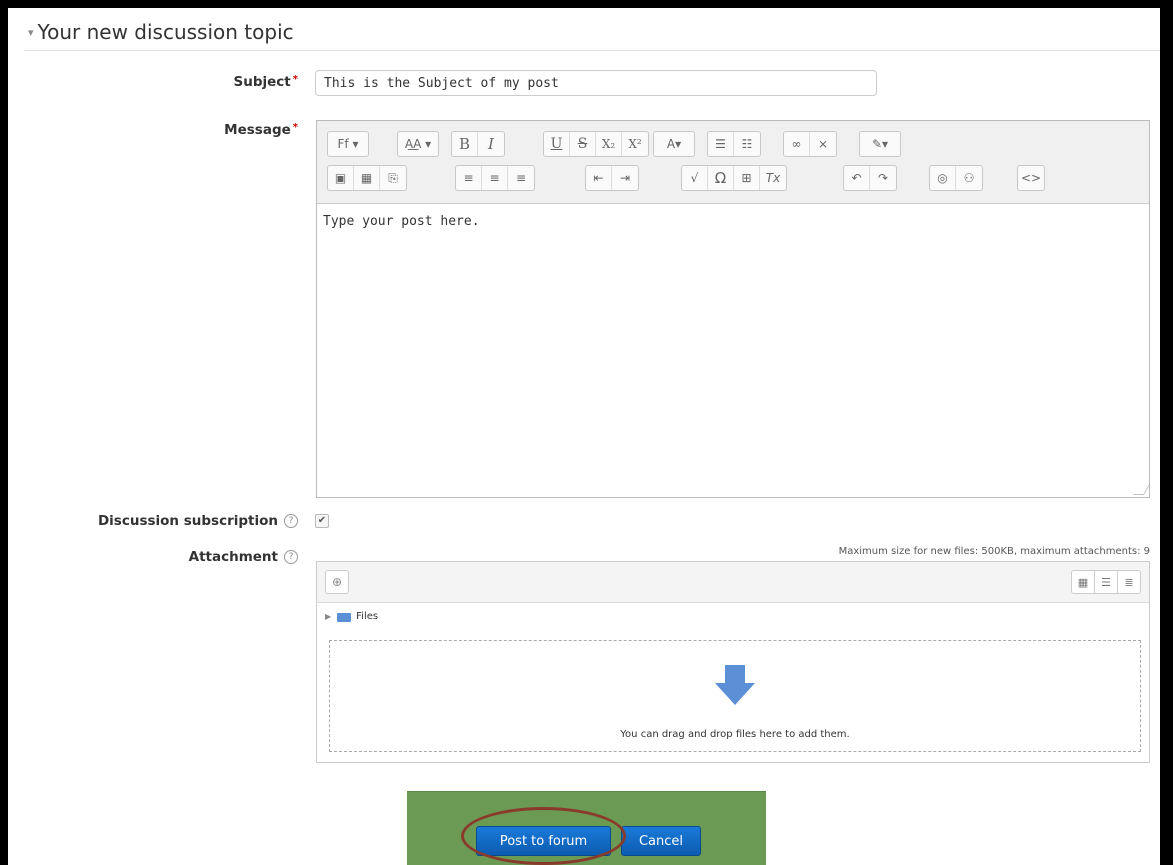 The height and width of the screenshot is (865, 1173). I want to click on font-family-group: Ff ▾, so click(348, 144).